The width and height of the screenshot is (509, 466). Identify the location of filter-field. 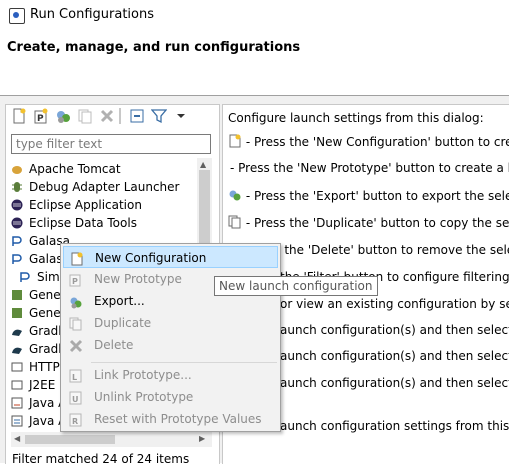
(111, 144).